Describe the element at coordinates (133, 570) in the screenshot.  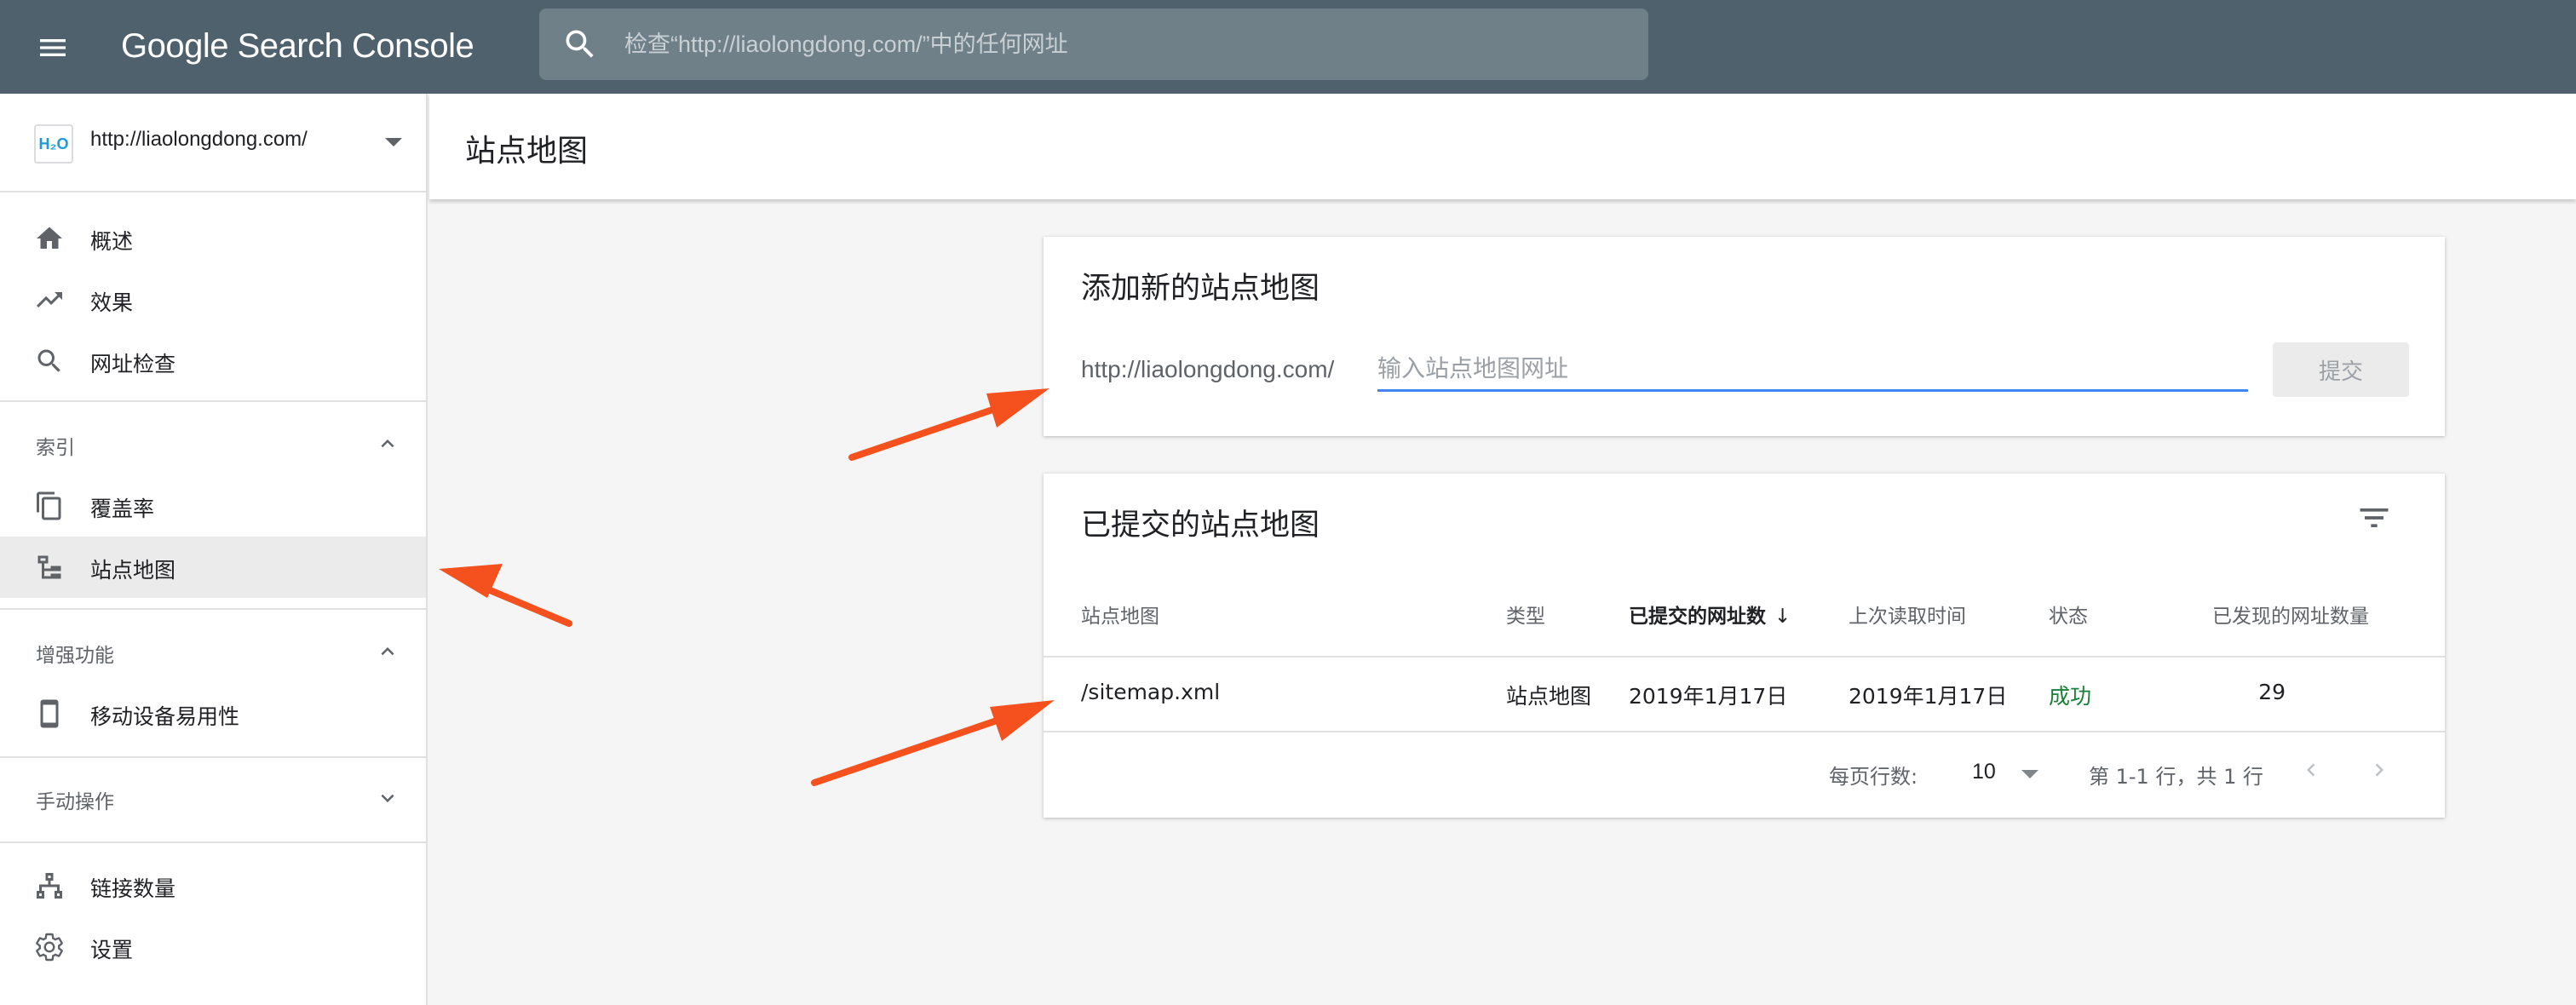
I see `sidebar-item-label: 站点地图` at that location.